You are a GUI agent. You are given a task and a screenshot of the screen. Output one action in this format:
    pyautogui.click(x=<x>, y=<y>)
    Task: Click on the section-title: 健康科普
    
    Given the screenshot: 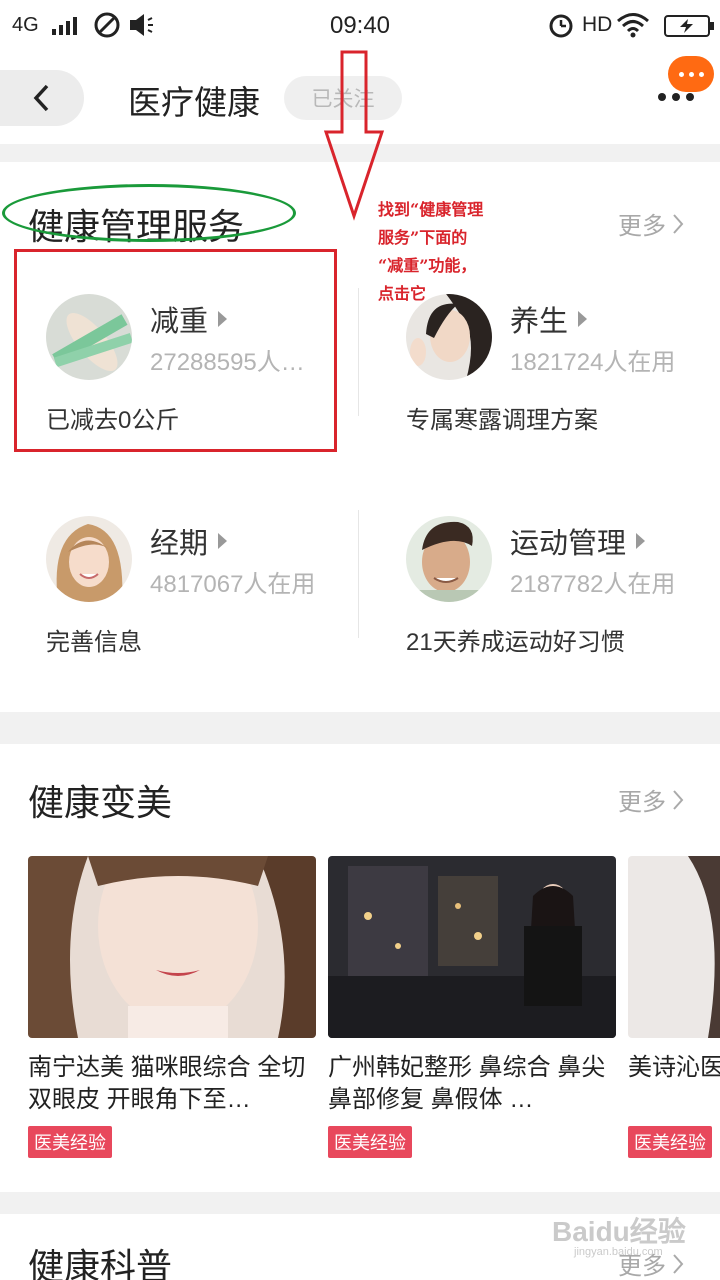 What is the action you would take?
    pyautogui.click(x=100, y=1263)
    